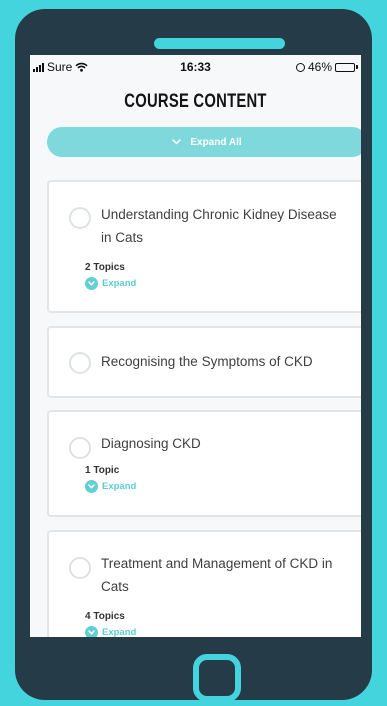 The image size is (387, 706). What do you see at coordinates (346, 67) in the screenshot?
I see `battery-icon` at bounding box center [346, 67].